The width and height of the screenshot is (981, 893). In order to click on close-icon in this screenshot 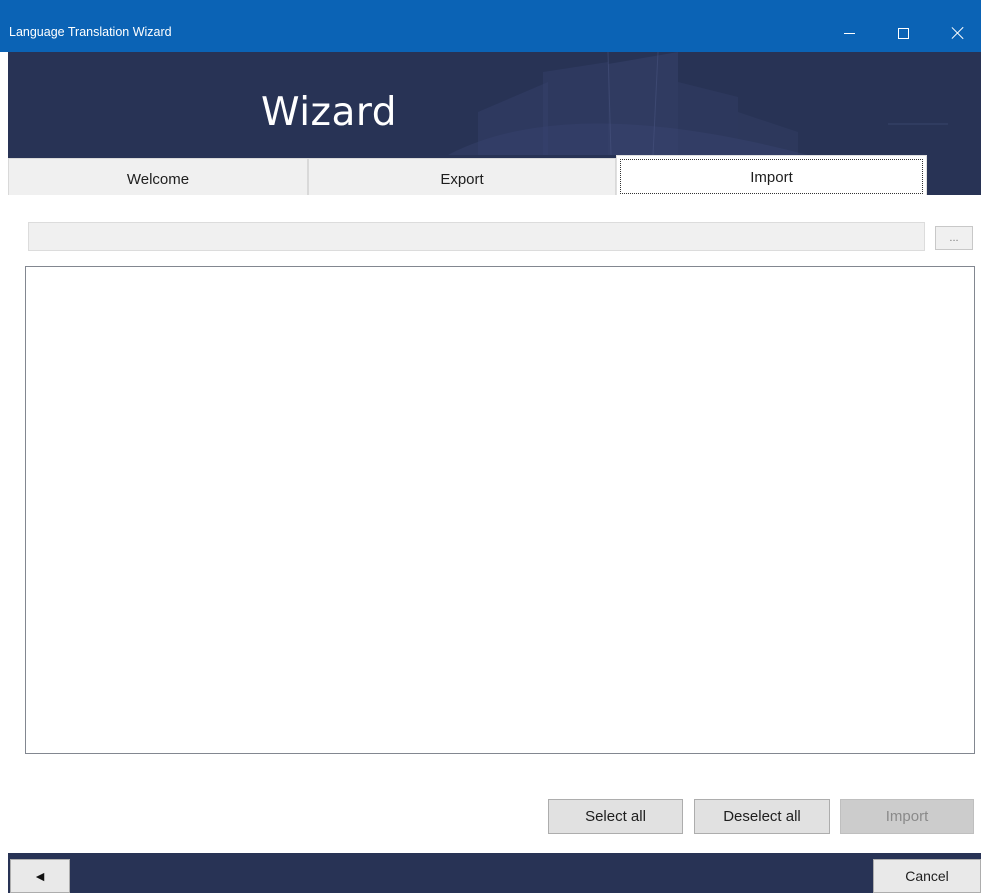, I will do `click(958, 33)`.